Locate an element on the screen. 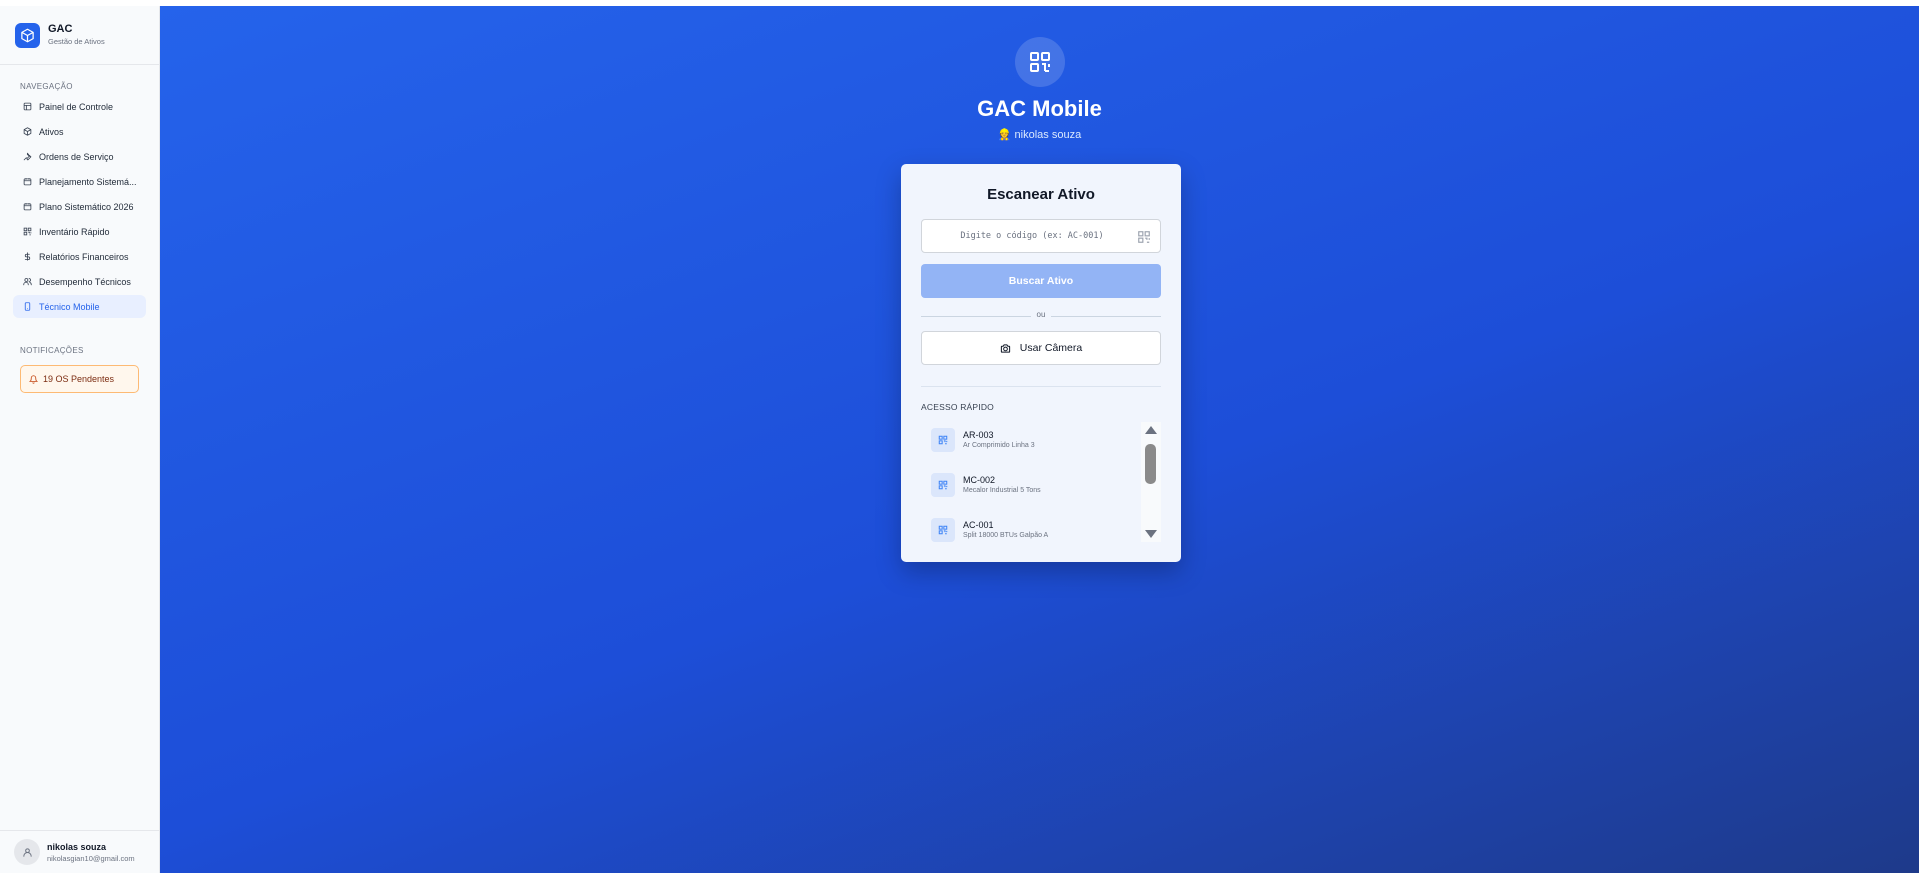 The width and height of the screenshot is (1919, 873). sidebar-item-painel-de-controle: Painel de Controle is located at coordinates (79, 106).